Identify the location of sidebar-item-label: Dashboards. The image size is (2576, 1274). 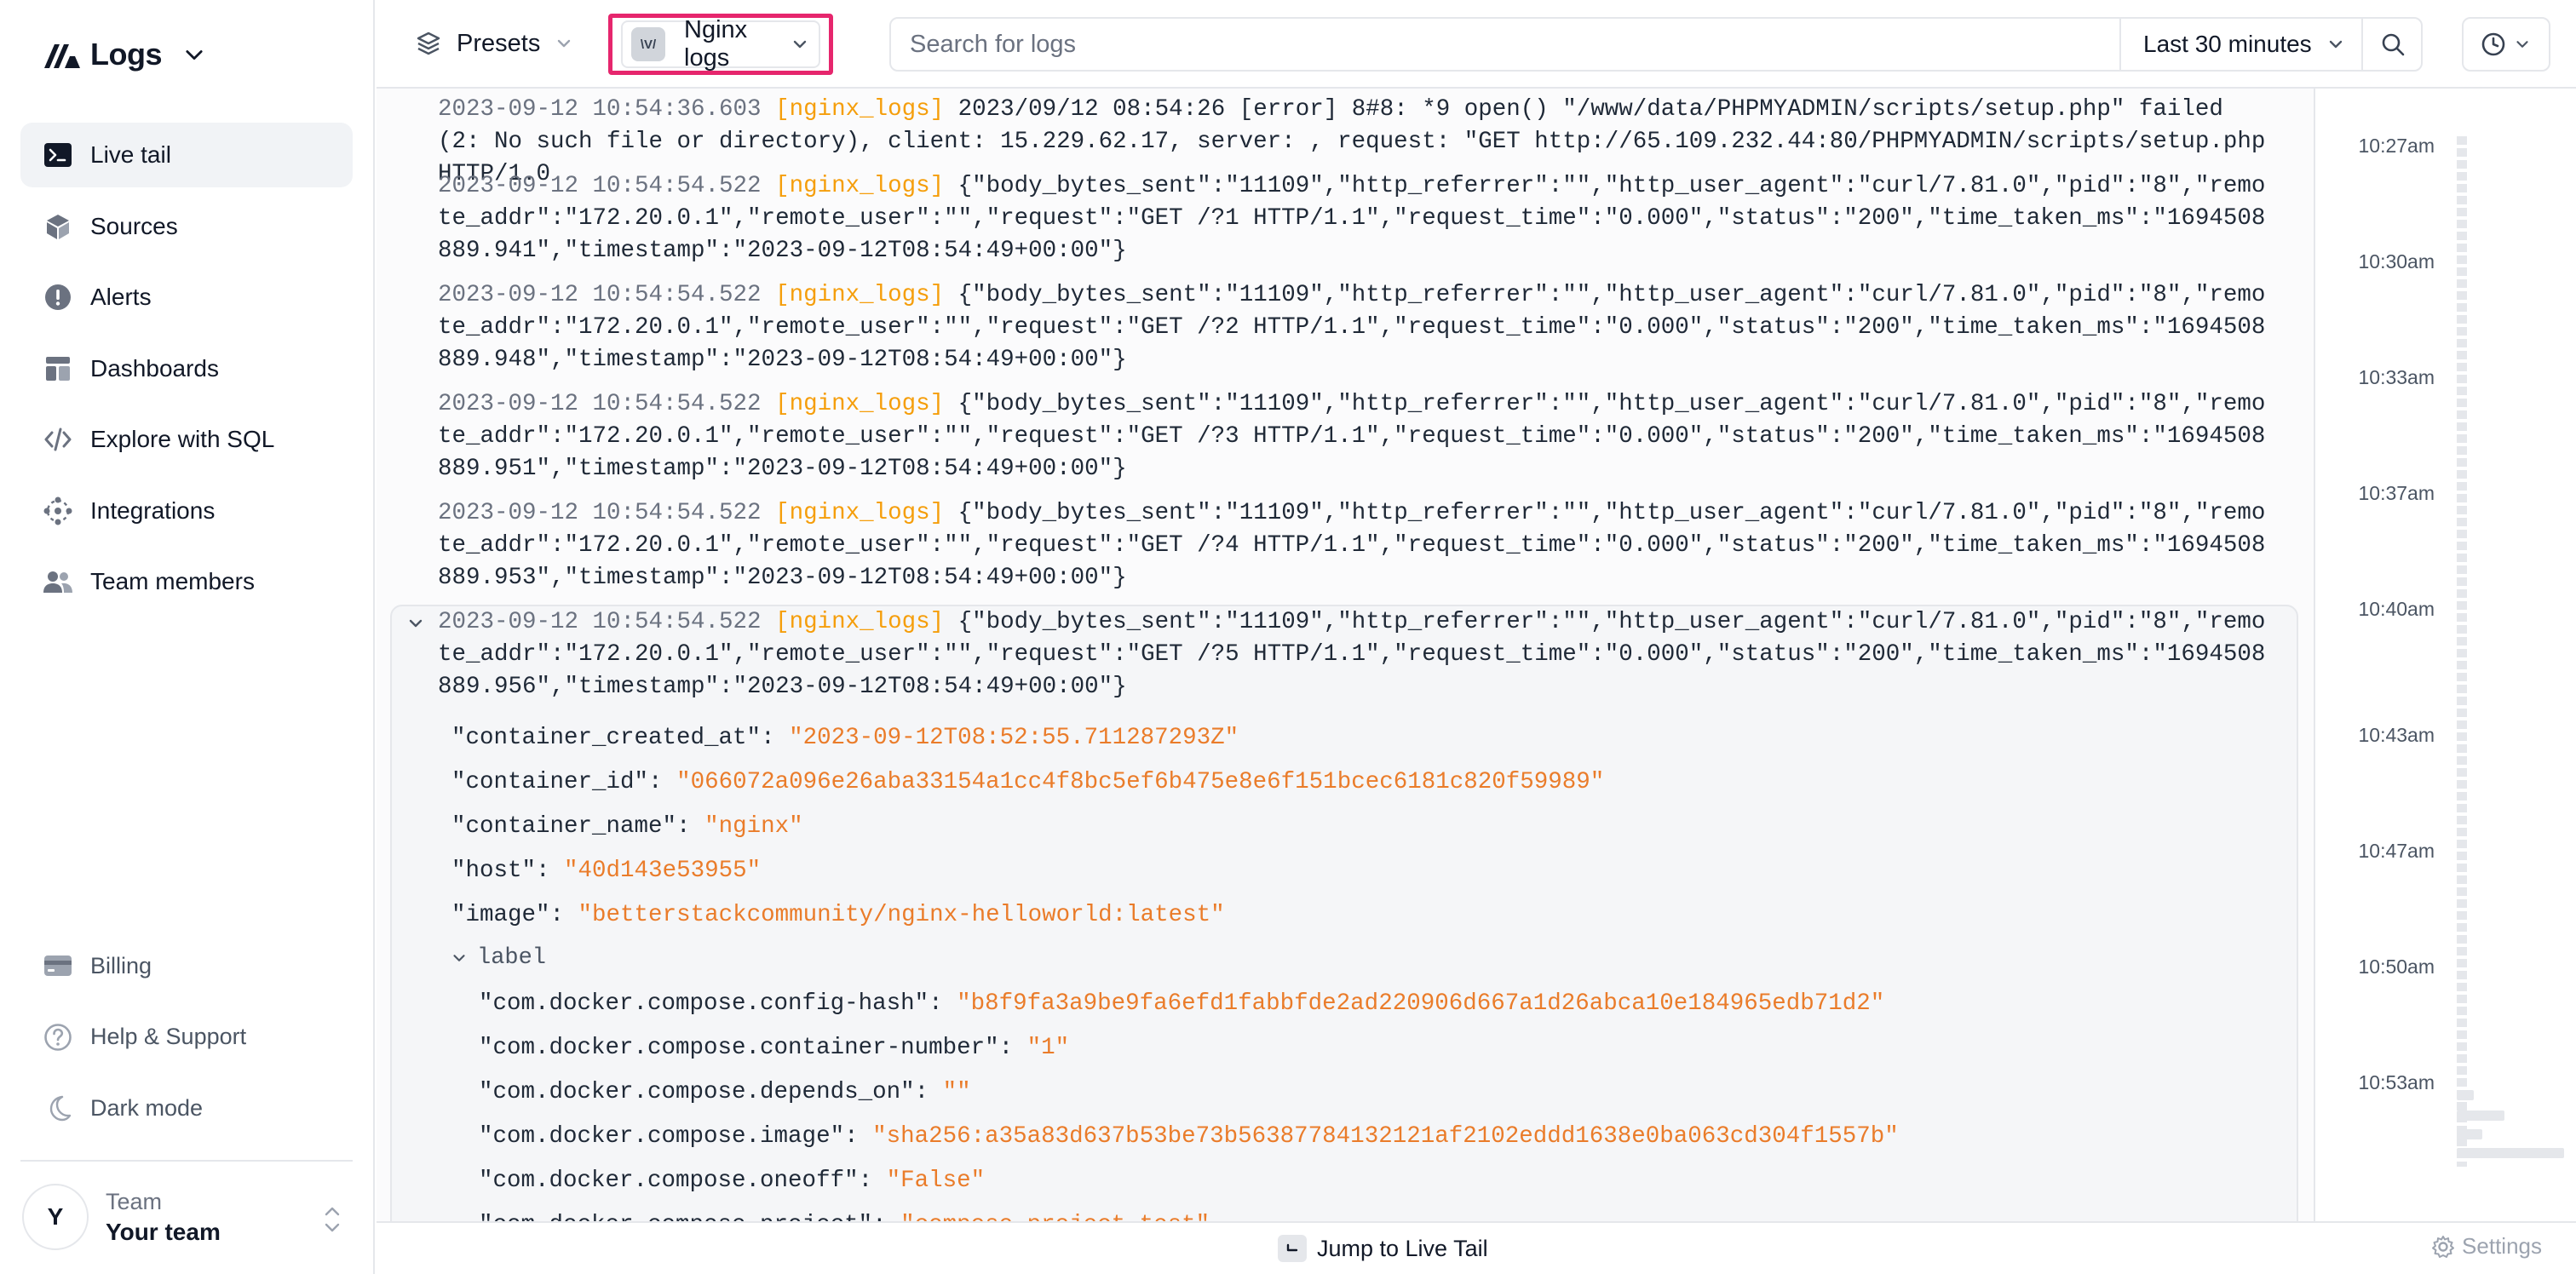
(154, 368).